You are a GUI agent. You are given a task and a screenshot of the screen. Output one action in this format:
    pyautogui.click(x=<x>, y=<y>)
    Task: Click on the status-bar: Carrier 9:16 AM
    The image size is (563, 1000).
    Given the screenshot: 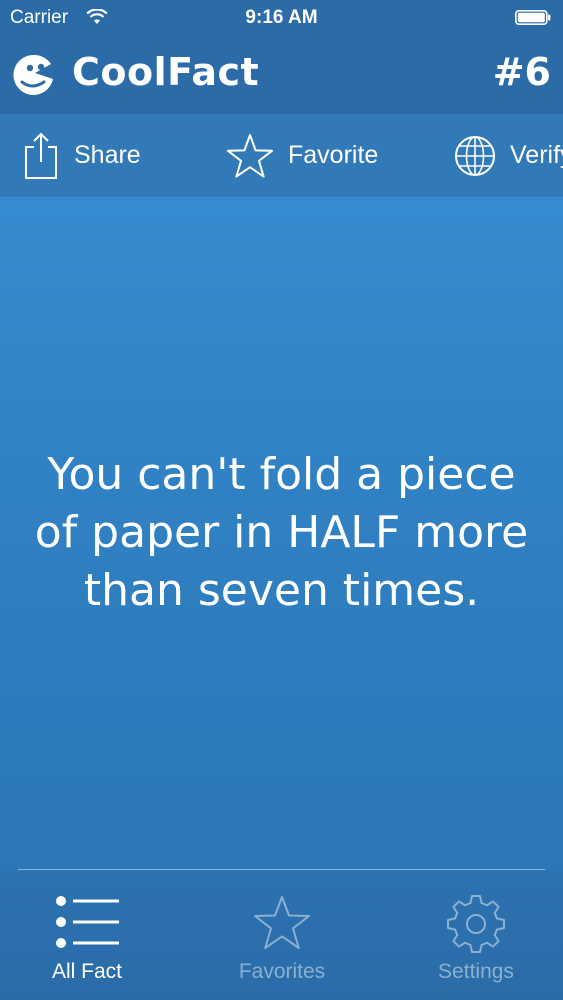 What is the action you would take?
    pyautogui.click(x=281, y=18)
    